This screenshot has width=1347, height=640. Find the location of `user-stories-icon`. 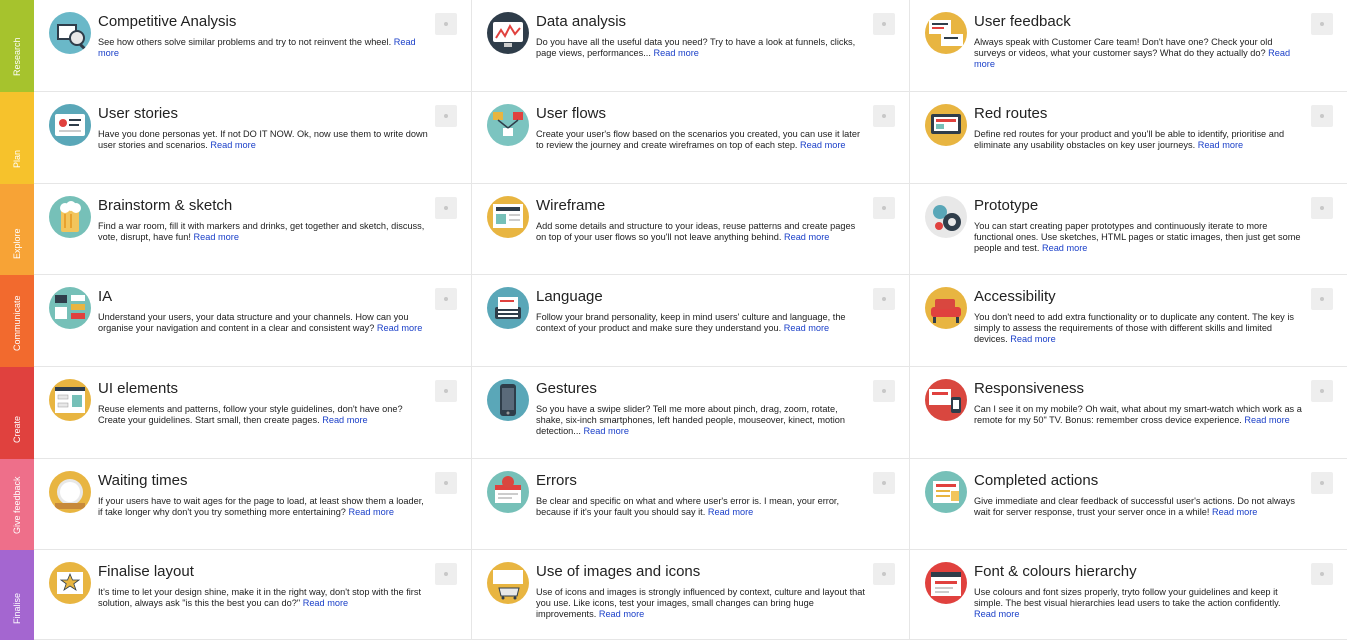

user-stories-icon is located at coordinates (70, 125).